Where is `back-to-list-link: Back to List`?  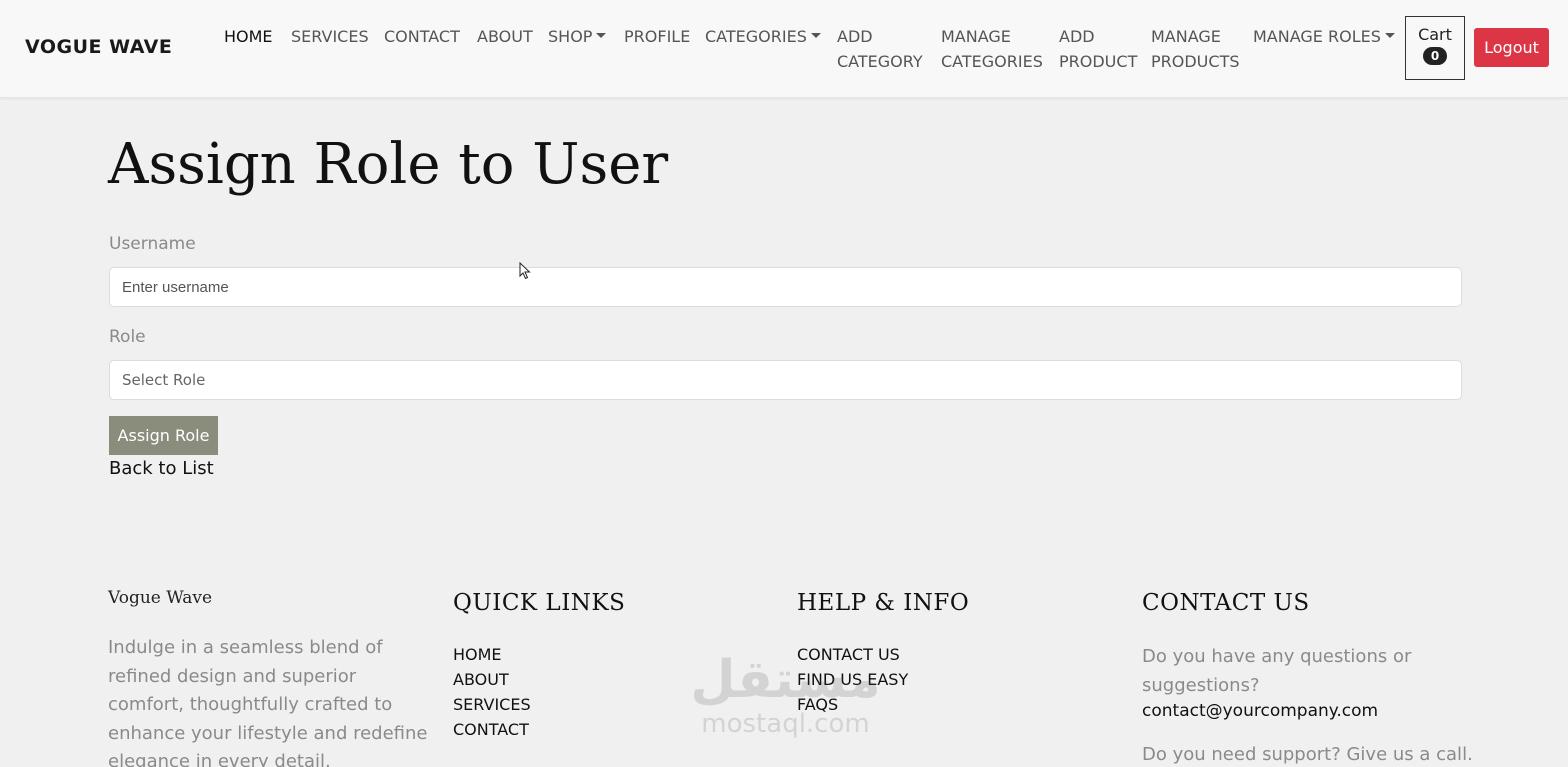 back-to-list-link: Back to List is located at coordinates (161, 468).